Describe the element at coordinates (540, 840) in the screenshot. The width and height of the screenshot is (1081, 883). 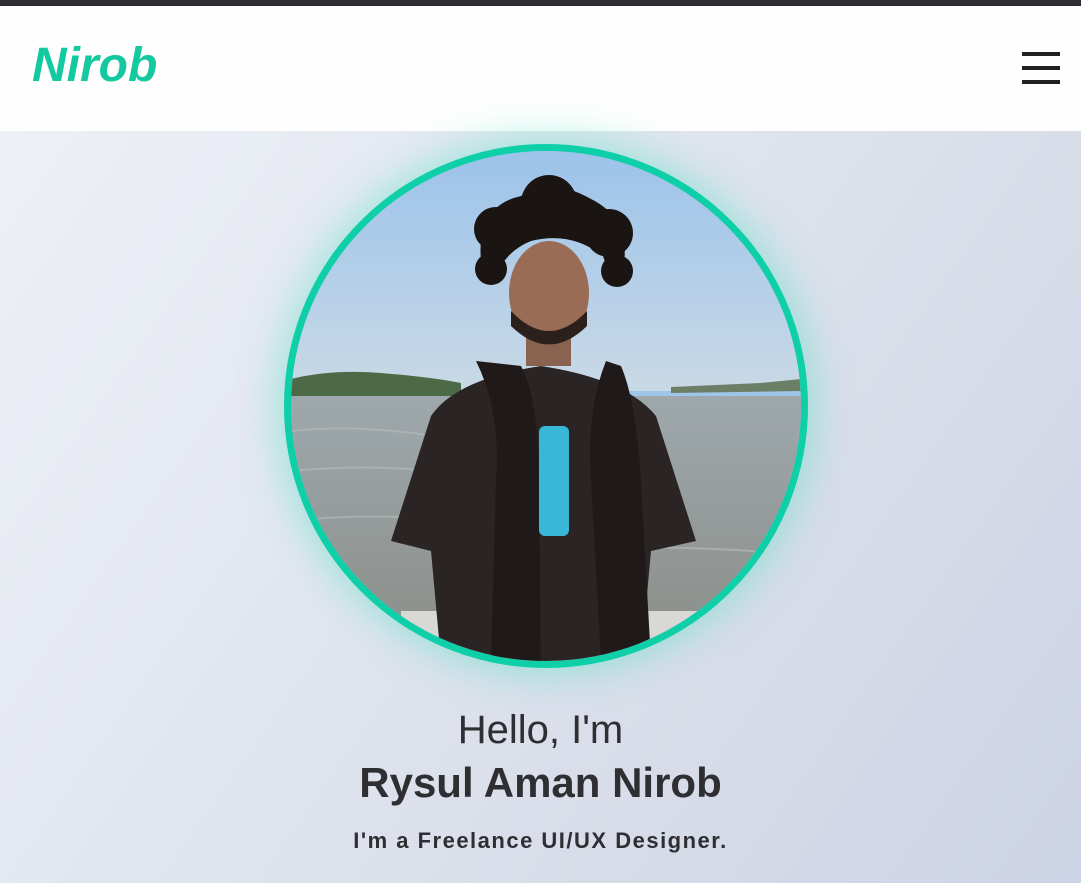
I see `hero-tagline: I'm a Freelance UI/UX Designer.` at that location.